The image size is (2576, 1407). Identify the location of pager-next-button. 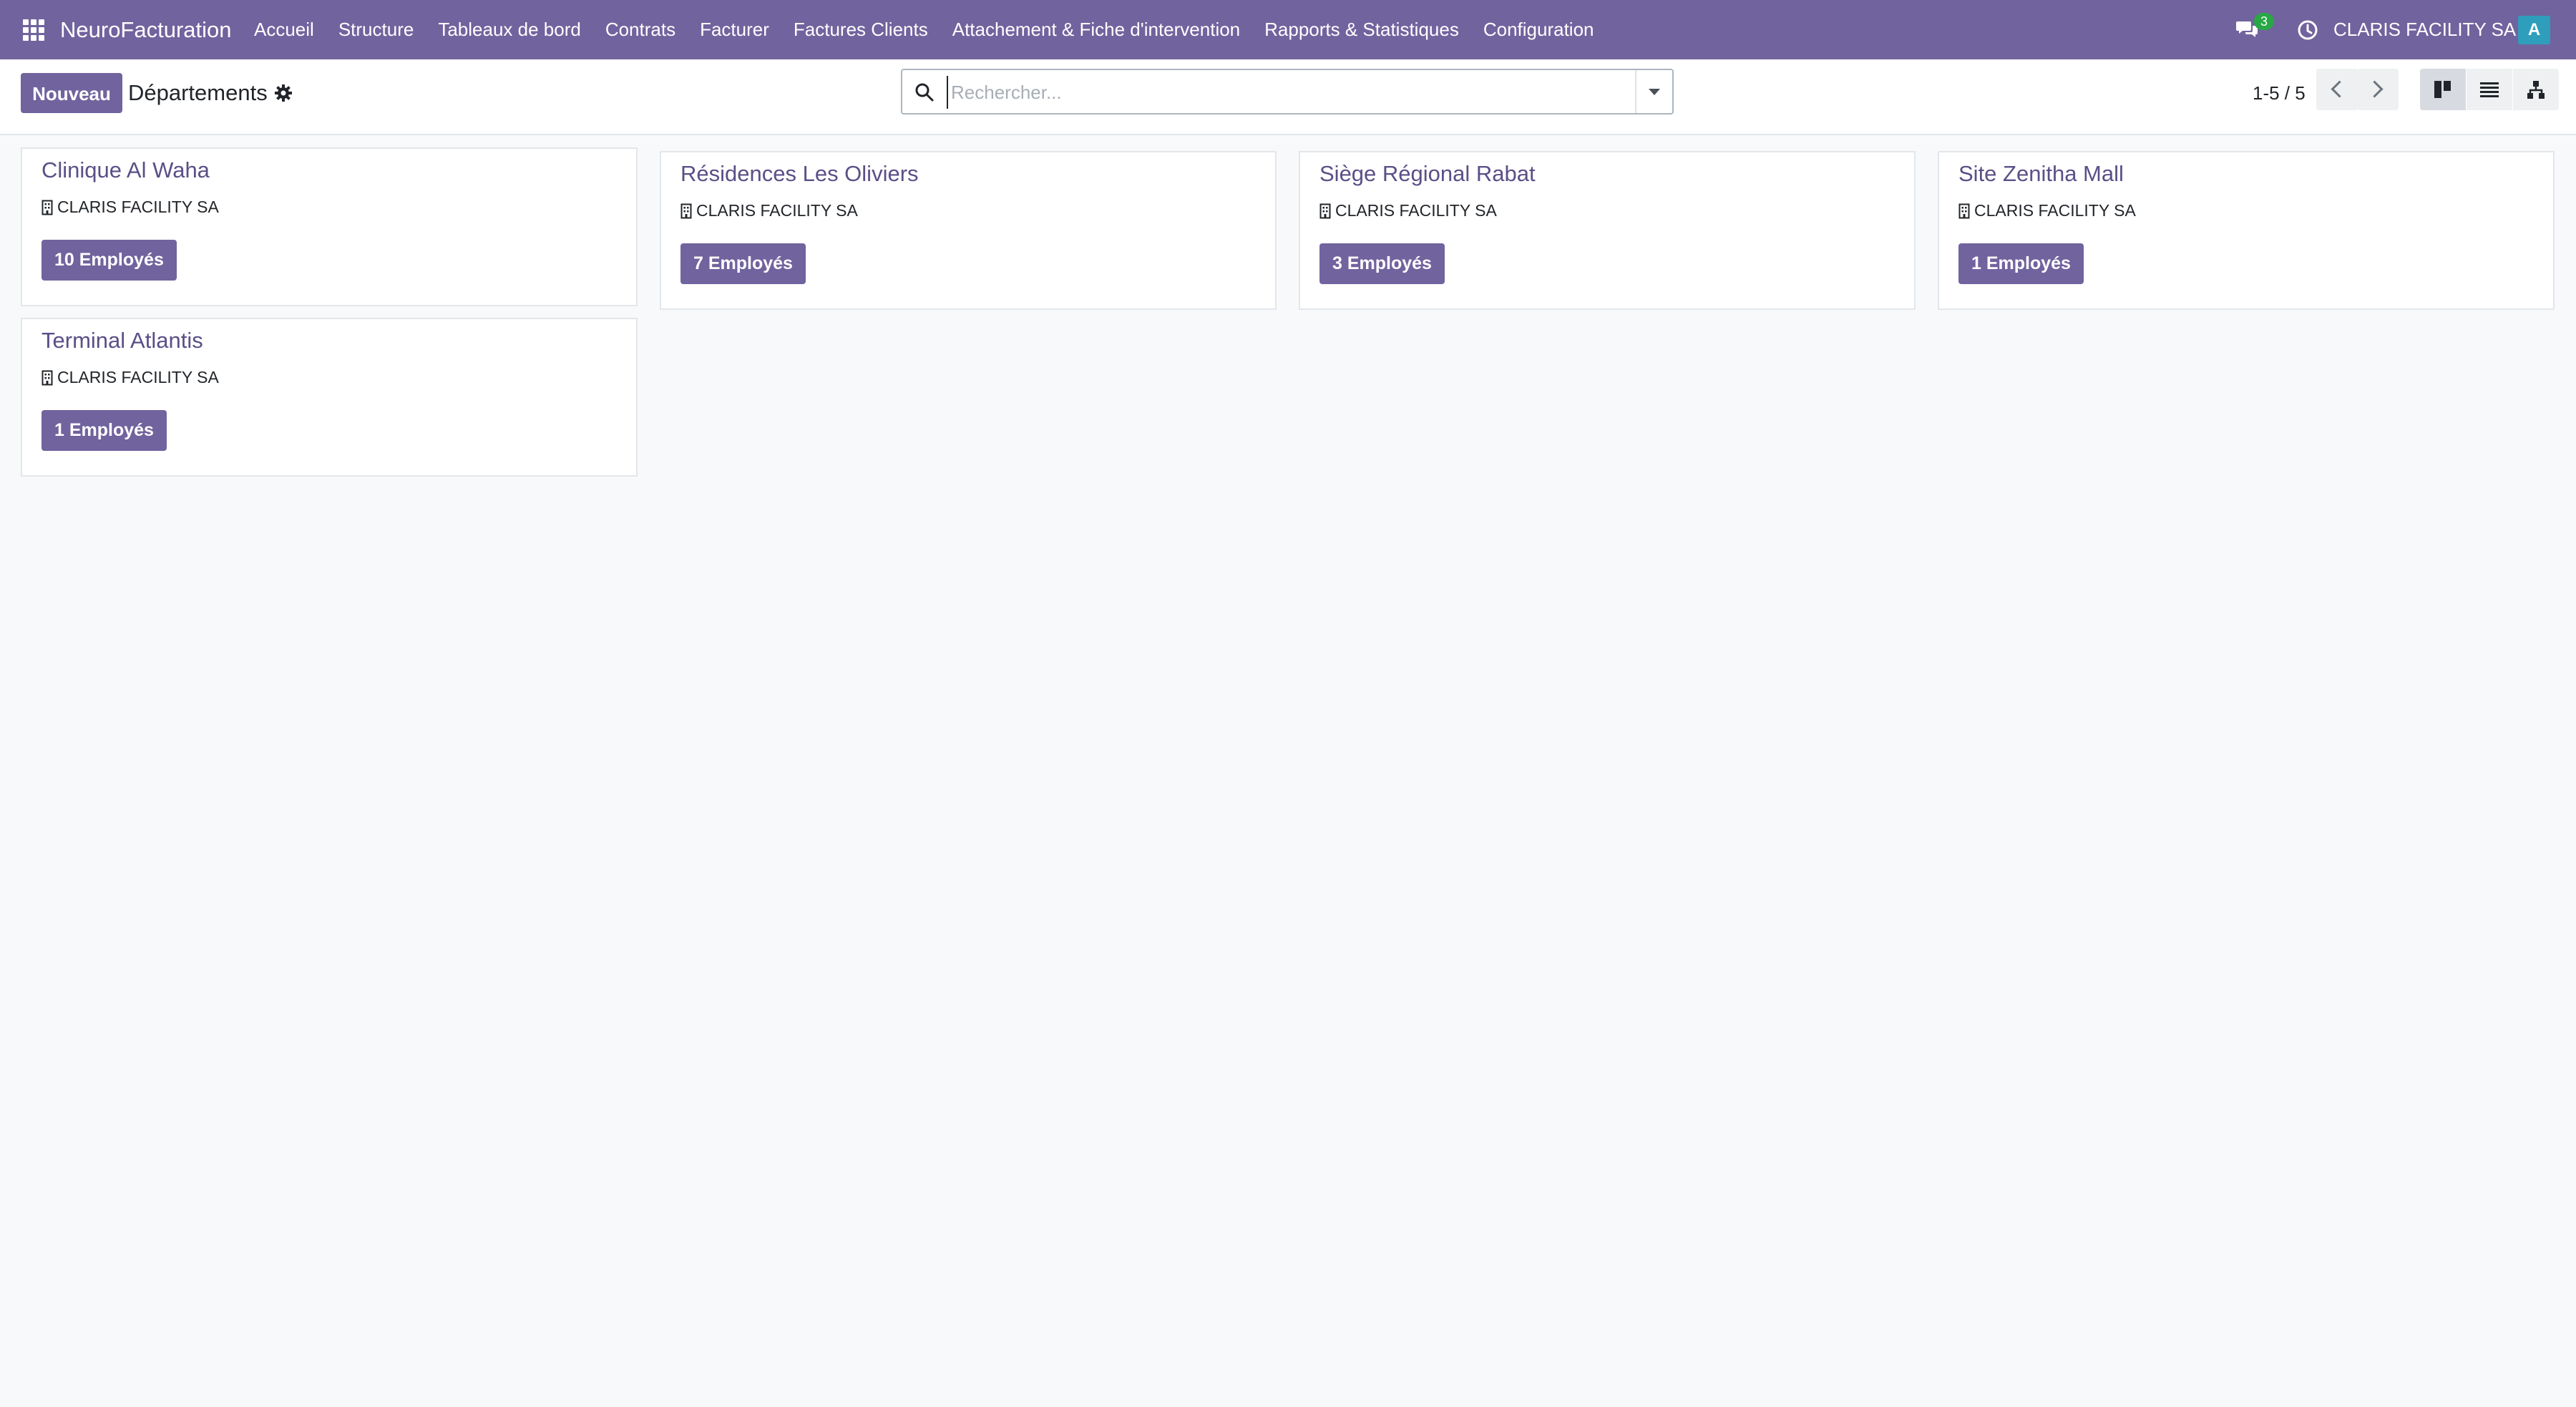
(2378, 89).